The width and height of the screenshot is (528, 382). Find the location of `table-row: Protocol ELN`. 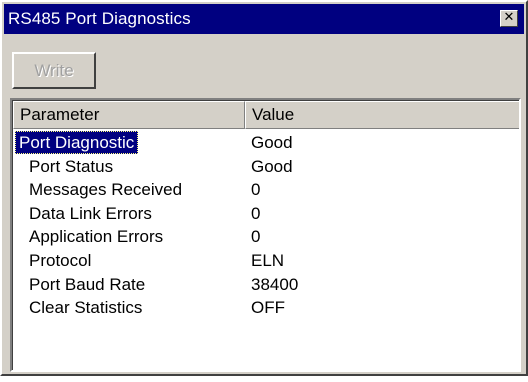

table-row: Protocol ELN is located at coordinates (266, 261).